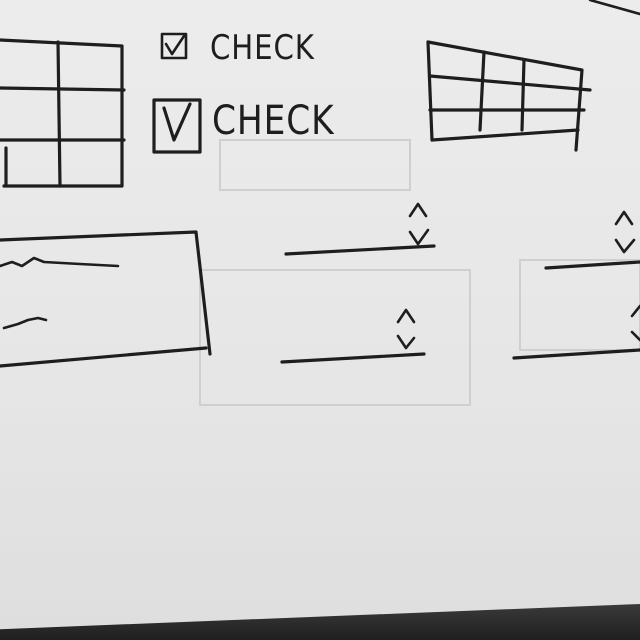 The image size is (640, 640). I want to click on grid-table-left, so click(63, 113).